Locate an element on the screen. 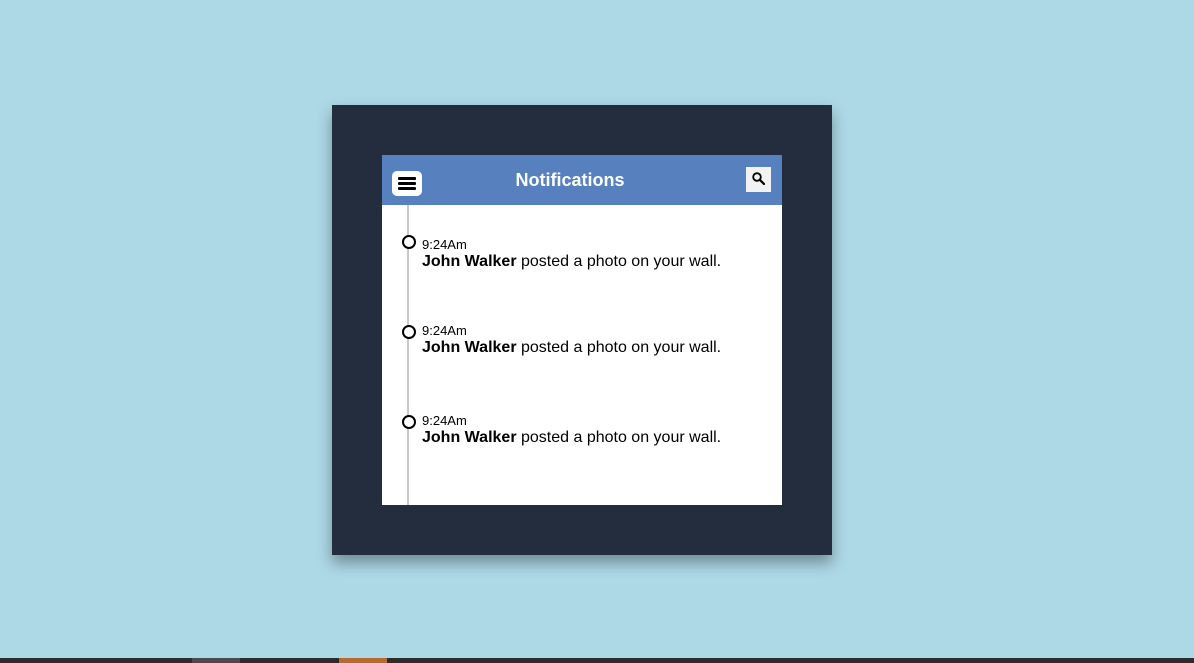 Image resolution: width=1194 pixels, height=663 pixels. app-header: Notifications is located at coordinates (582, 180).